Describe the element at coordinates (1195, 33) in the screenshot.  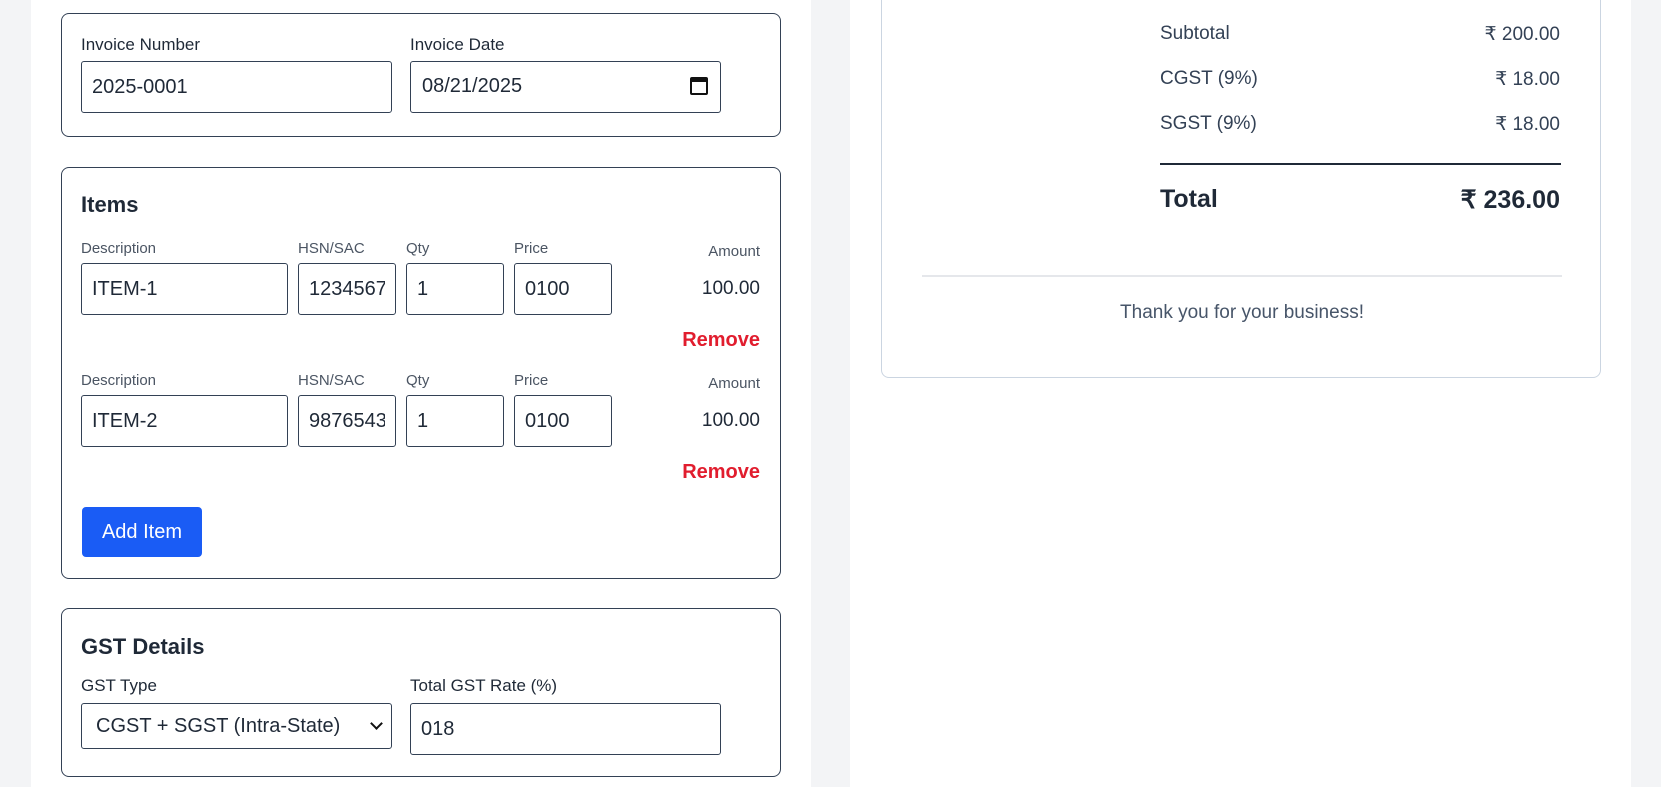
I see `subtotal-label: Subtotal` at that location.